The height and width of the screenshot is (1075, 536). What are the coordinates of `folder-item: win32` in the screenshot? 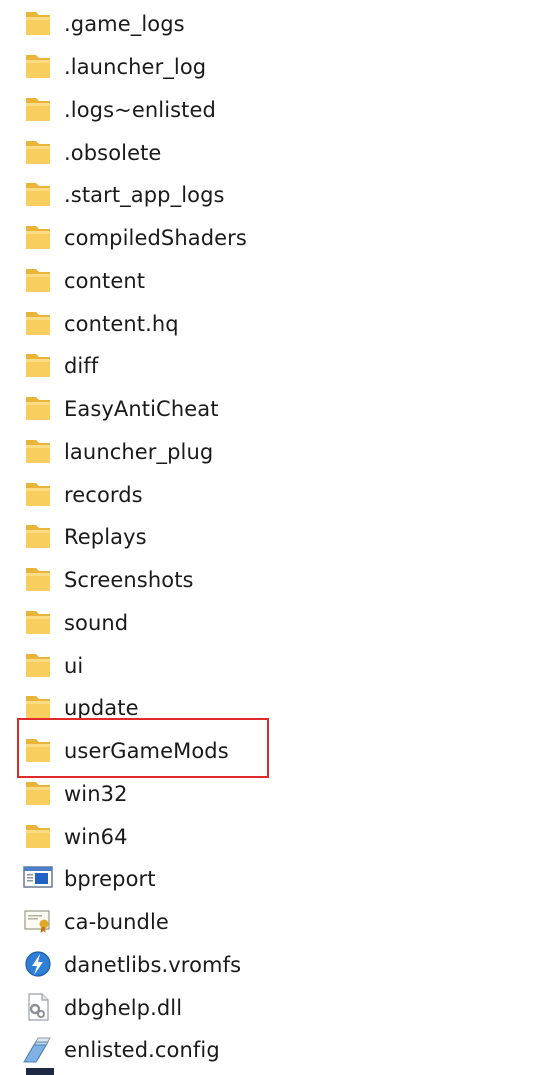 It's located at (268, 794).